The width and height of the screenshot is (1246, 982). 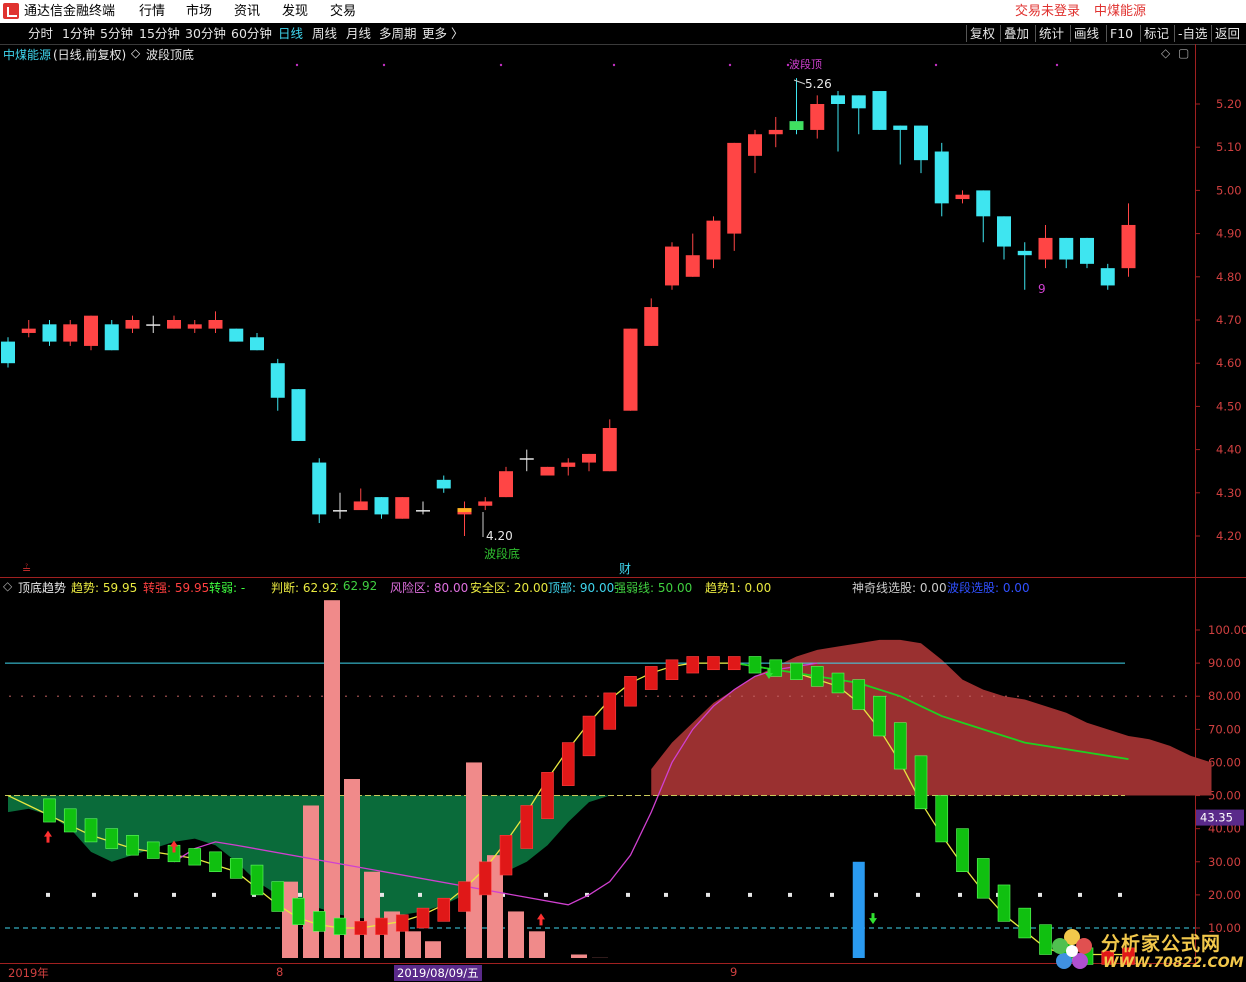 I want to click on osc-tick-label: 90.00, so click(x=1224, y=663).